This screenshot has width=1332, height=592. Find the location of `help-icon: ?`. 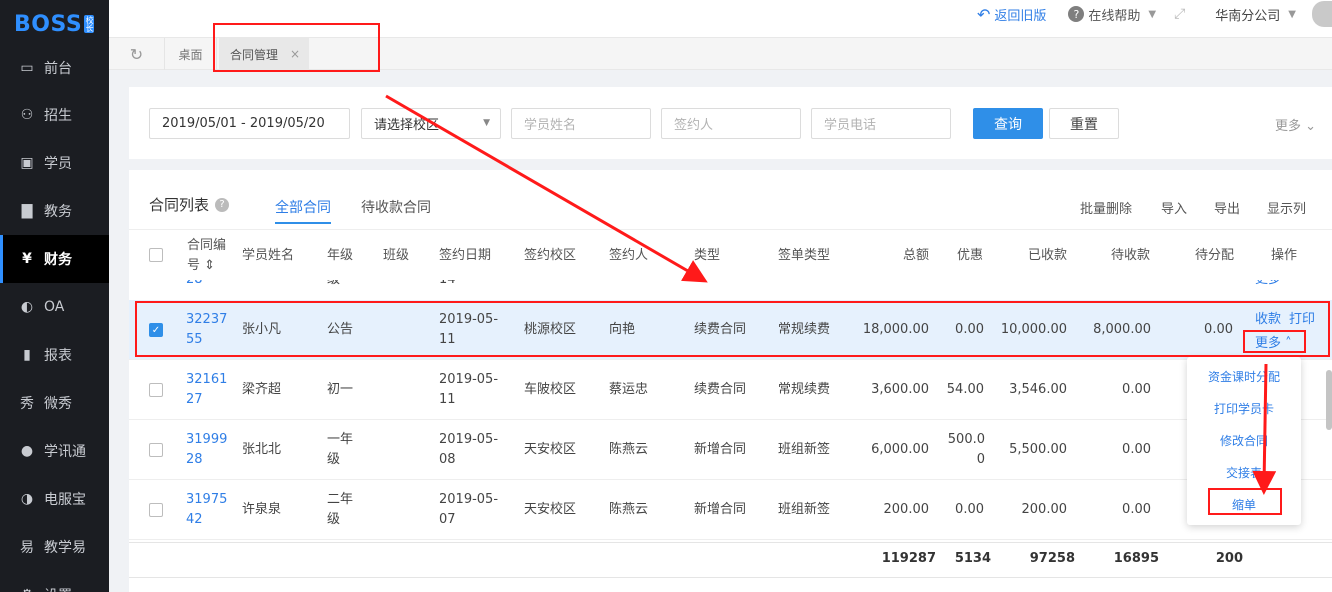

help-icon: ? is located at coordinates (222, 204).